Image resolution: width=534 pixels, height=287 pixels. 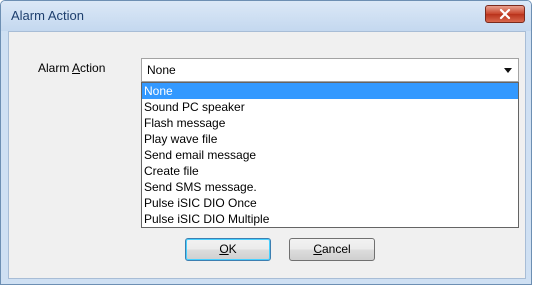 I want to click on label-suffix: ction, so click(x=93, y=68).